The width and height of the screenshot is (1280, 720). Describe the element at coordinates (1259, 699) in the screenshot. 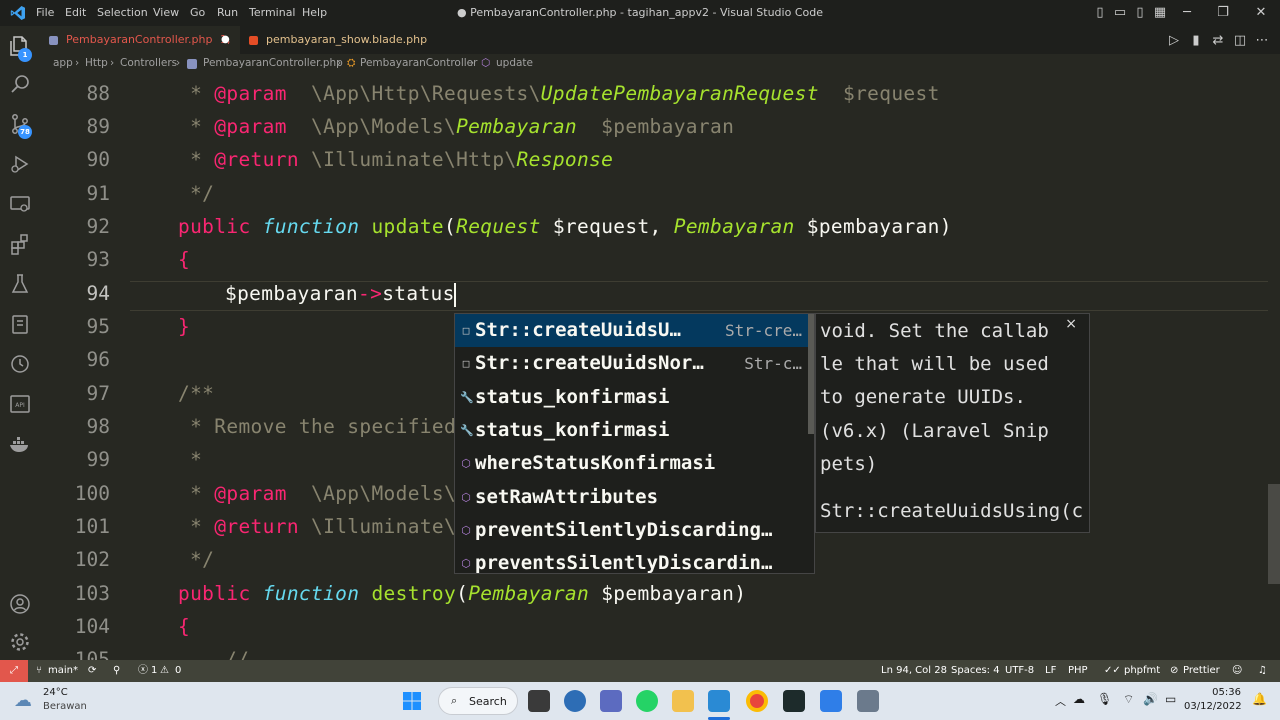

I see `notification-bell-icon: 🔔` at that location.